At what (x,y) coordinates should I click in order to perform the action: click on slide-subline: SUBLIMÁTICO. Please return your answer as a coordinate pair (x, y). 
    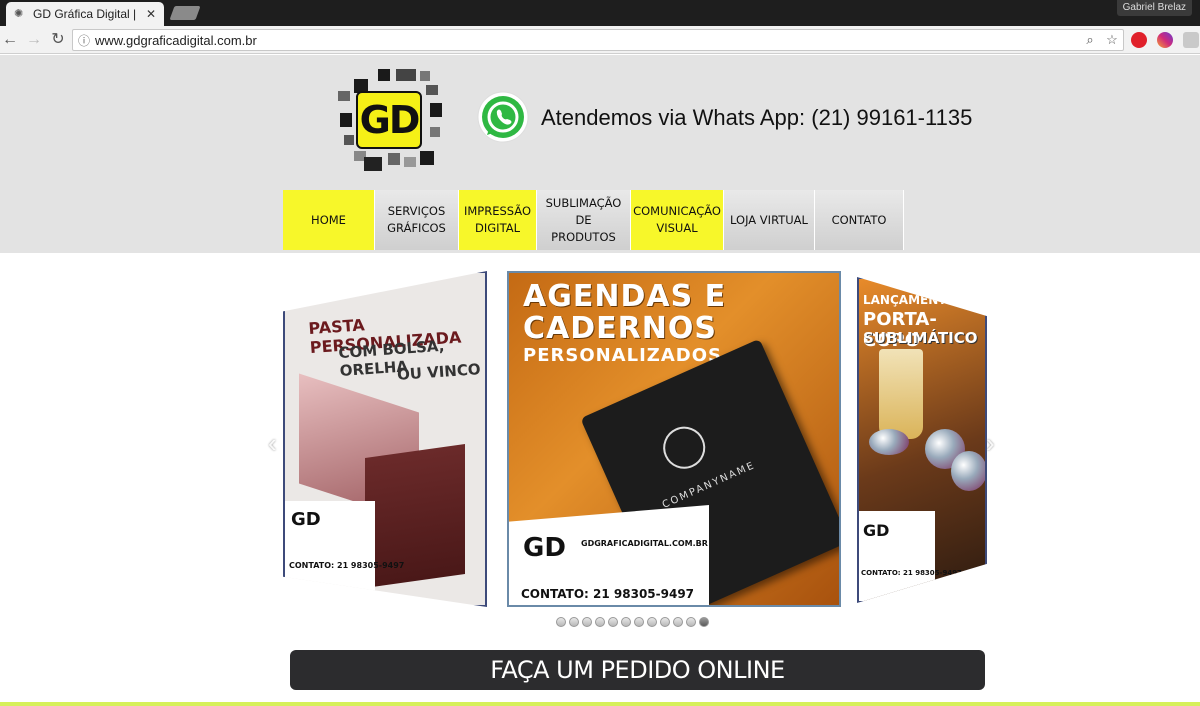
    Looking at the image, I should click on (920, 338).